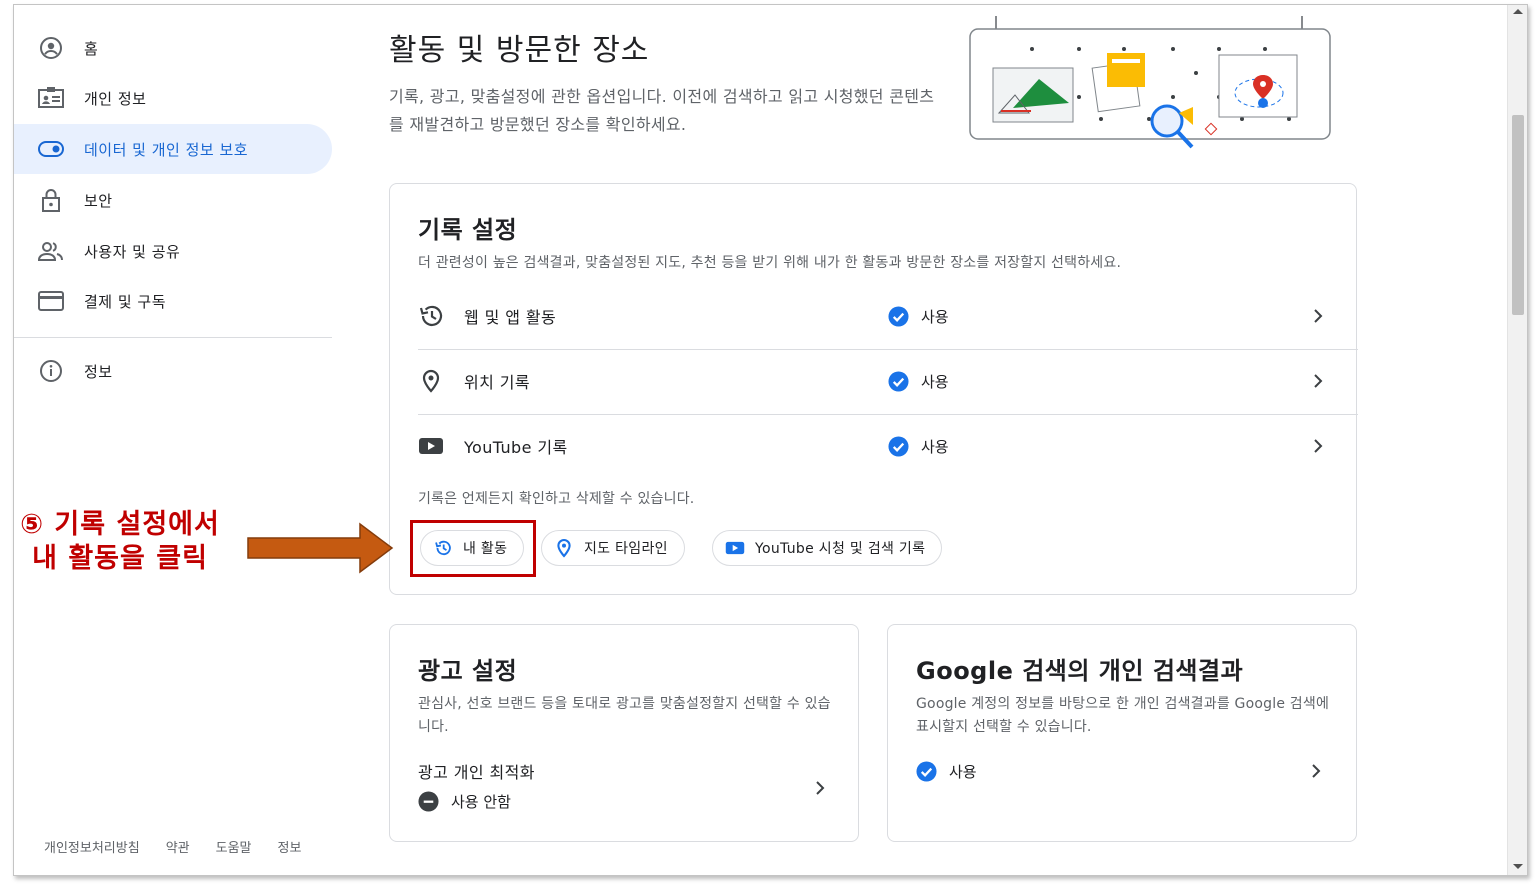 Image resolution: width=1536 pixels, height=884 pixels. I want to click on row-label: YouTube 기록, so click(516, 447).